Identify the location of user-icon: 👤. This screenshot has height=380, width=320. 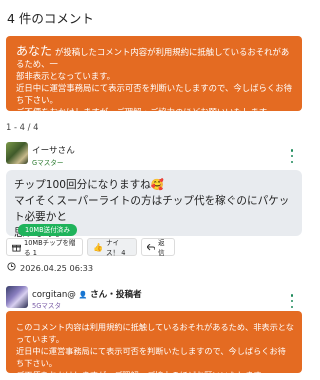
(83, 295).